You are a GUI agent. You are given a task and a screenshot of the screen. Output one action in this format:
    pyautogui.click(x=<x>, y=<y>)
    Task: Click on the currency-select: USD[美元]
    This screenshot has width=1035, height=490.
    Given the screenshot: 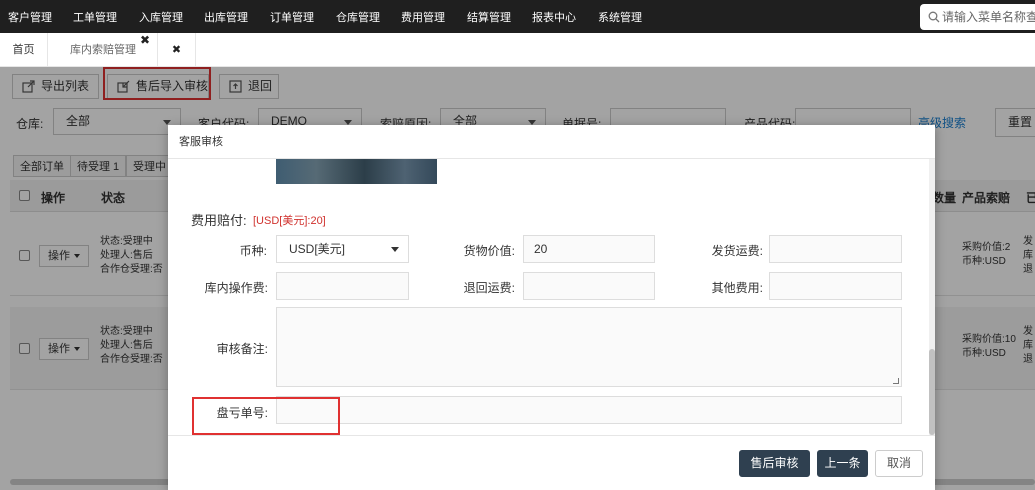 What is the action you would take?
    pyautogui.click(x=342, y=249)
    